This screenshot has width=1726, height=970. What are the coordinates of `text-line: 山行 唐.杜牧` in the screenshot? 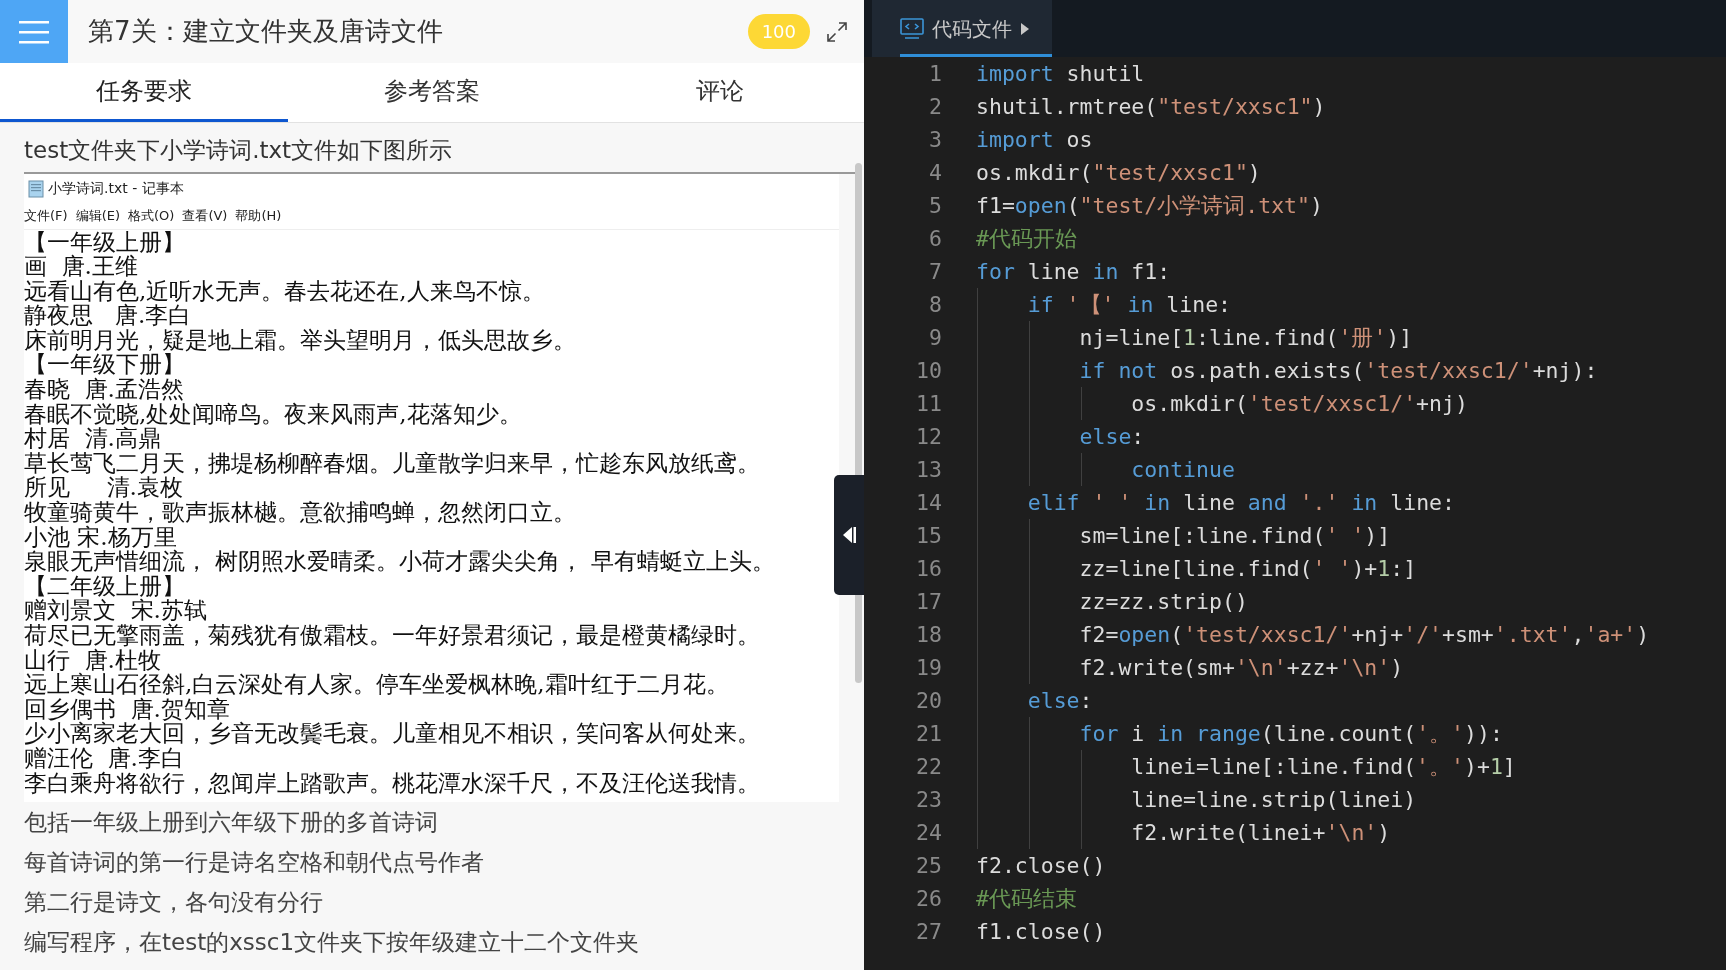 It's located at (92, 660).